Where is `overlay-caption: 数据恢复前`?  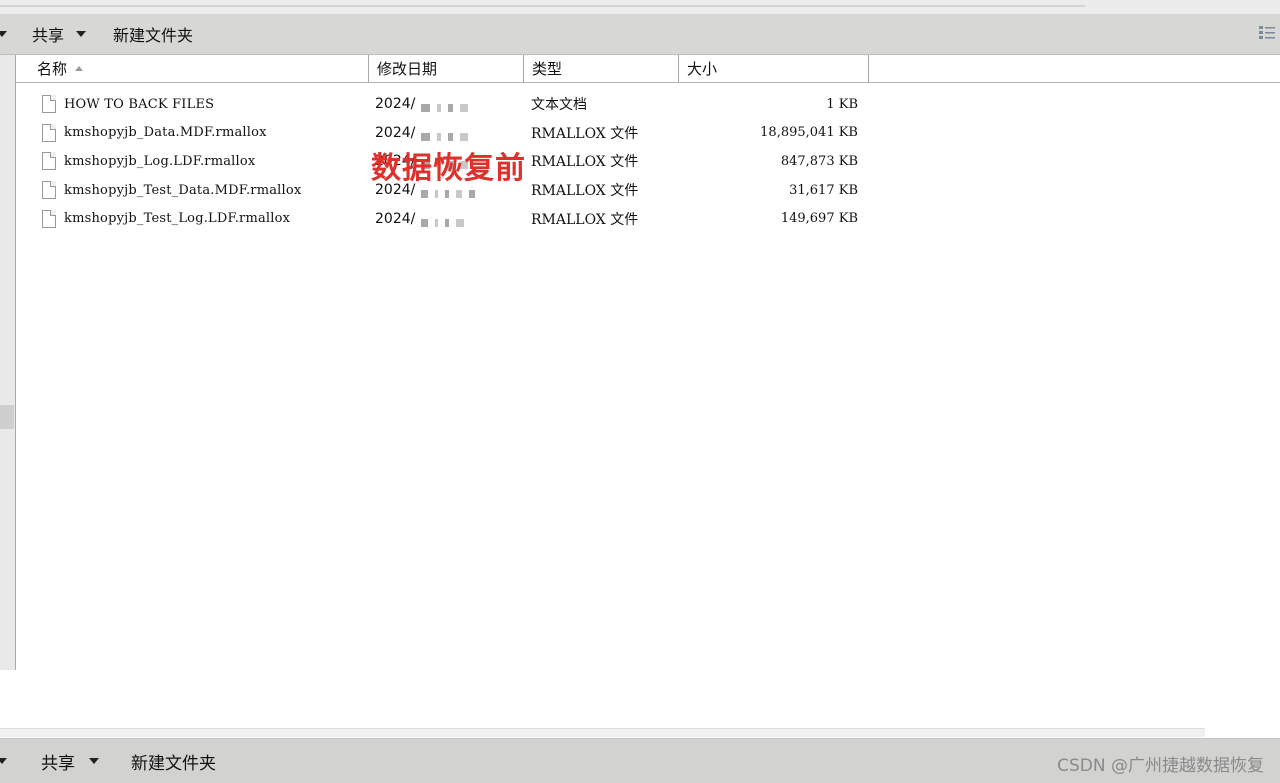 overlay-caption: 数据恢复前 is located at coordinates (448, 168).